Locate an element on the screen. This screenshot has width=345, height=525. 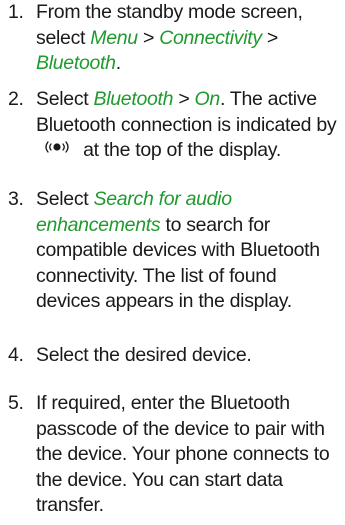
step-number: 5. is located at coordinates (16, 403).